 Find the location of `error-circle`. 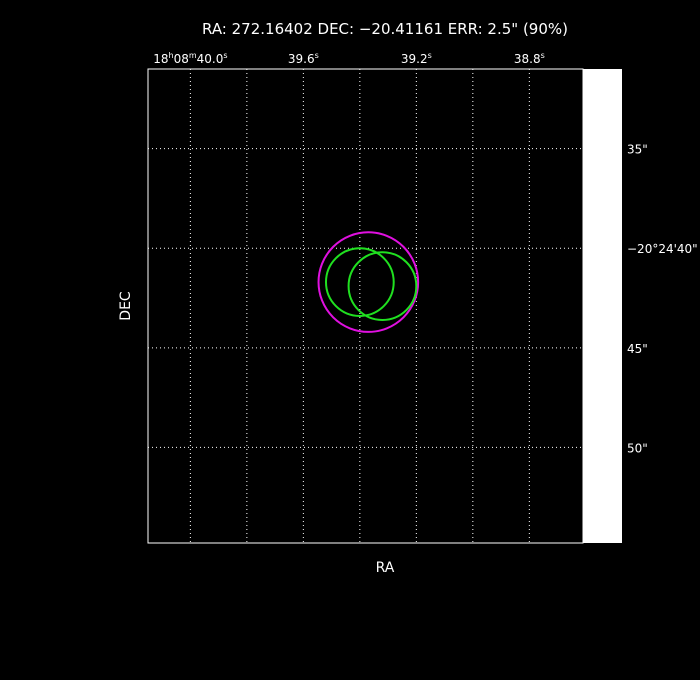

error-circle is located at coordinates (382, 286).